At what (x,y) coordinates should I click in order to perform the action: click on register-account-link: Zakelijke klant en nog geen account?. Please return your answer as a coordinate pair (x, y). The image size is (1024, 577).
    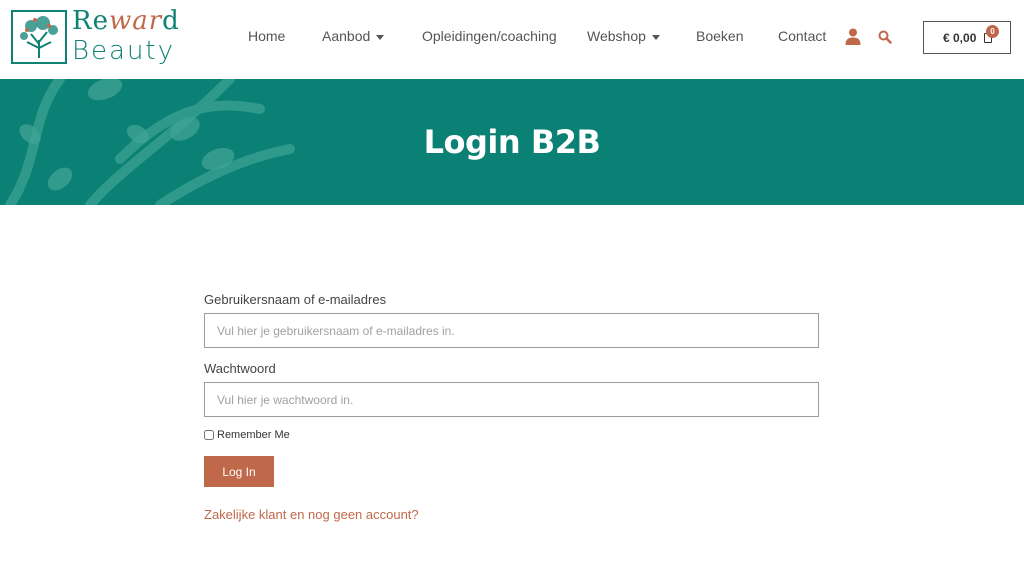
    Looking at the image, I should click on (511, 514).